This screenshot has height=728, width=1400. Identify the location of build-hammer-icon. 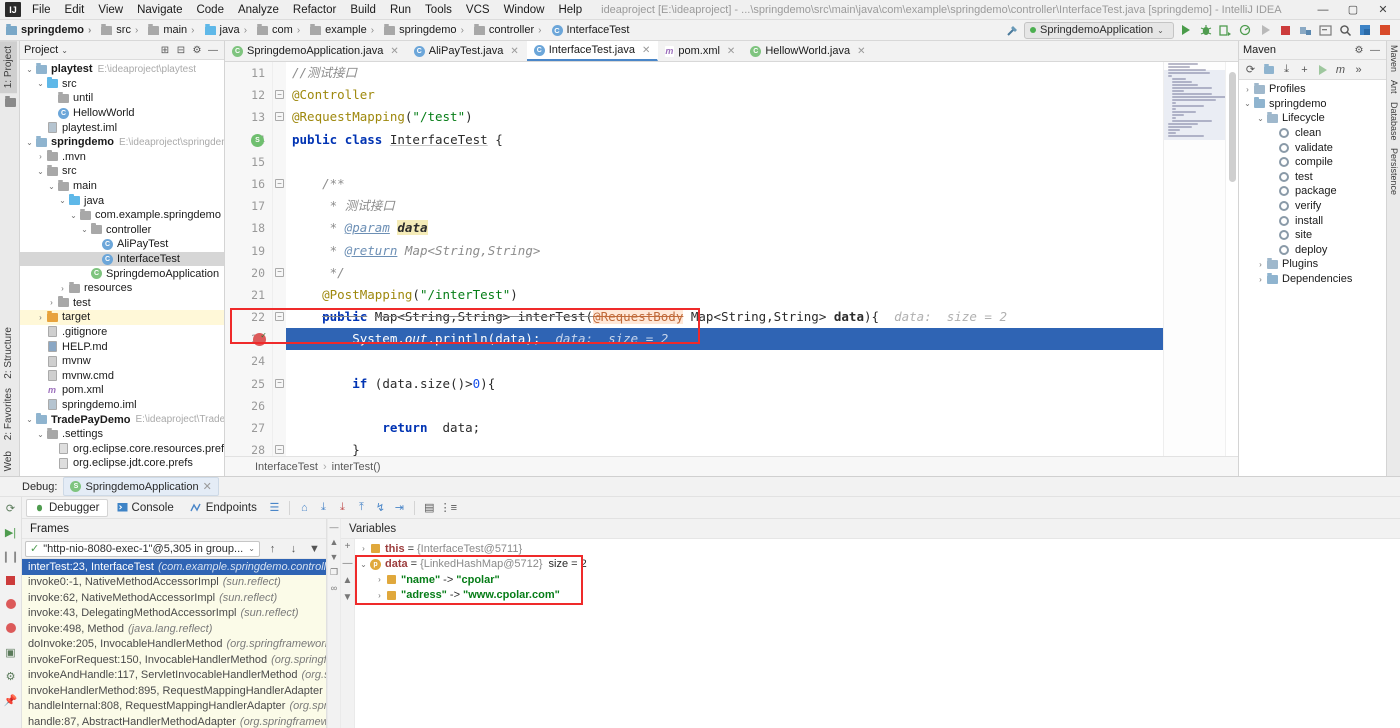
(1012, 30).